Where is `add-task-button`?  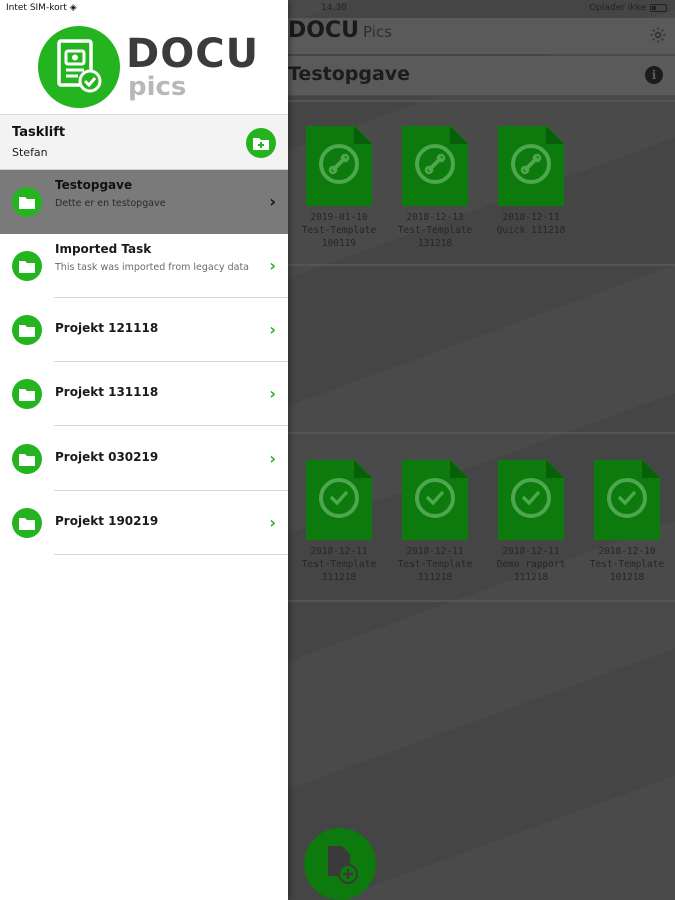
add-task-button is located at coordinates (261, 143).